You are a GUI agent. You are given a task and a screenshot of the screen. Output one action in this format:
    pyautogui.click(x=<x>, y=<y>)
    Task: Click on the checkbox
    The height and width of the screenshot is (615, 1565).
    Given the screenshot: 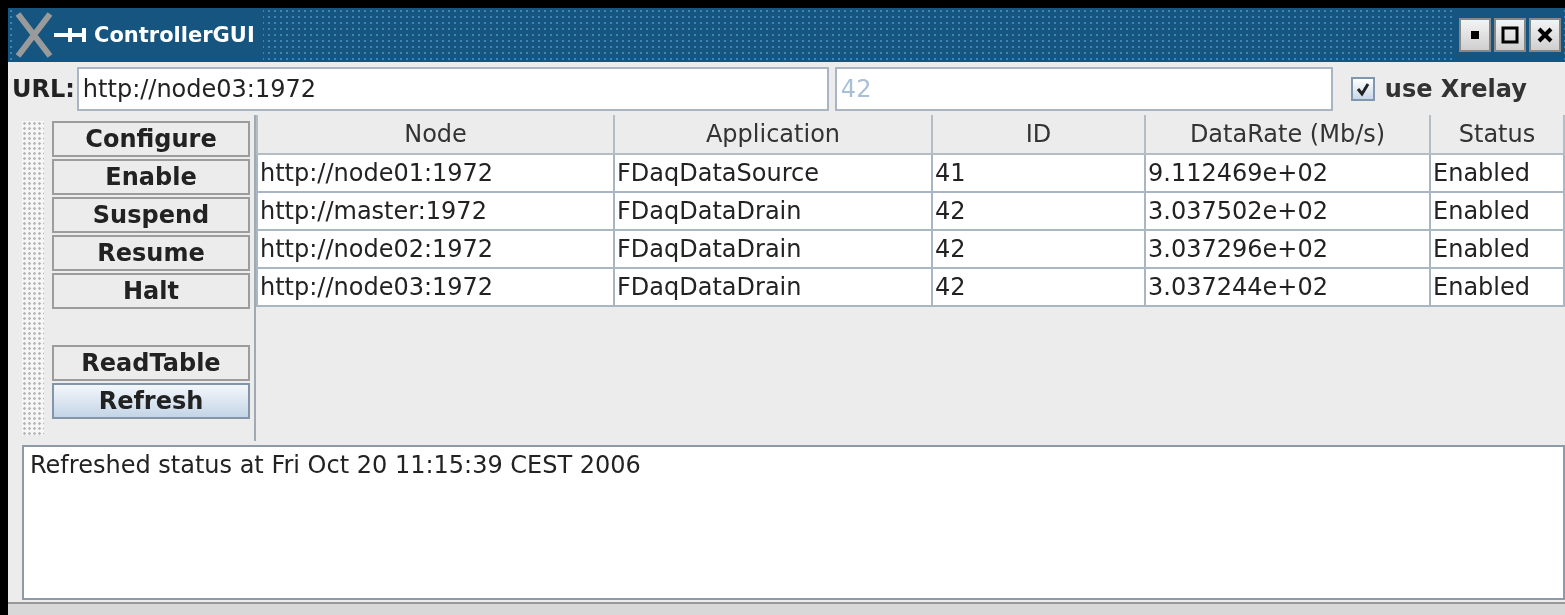 What is the action you would take?
    pyautogui.click(x=1362, y=88)
    